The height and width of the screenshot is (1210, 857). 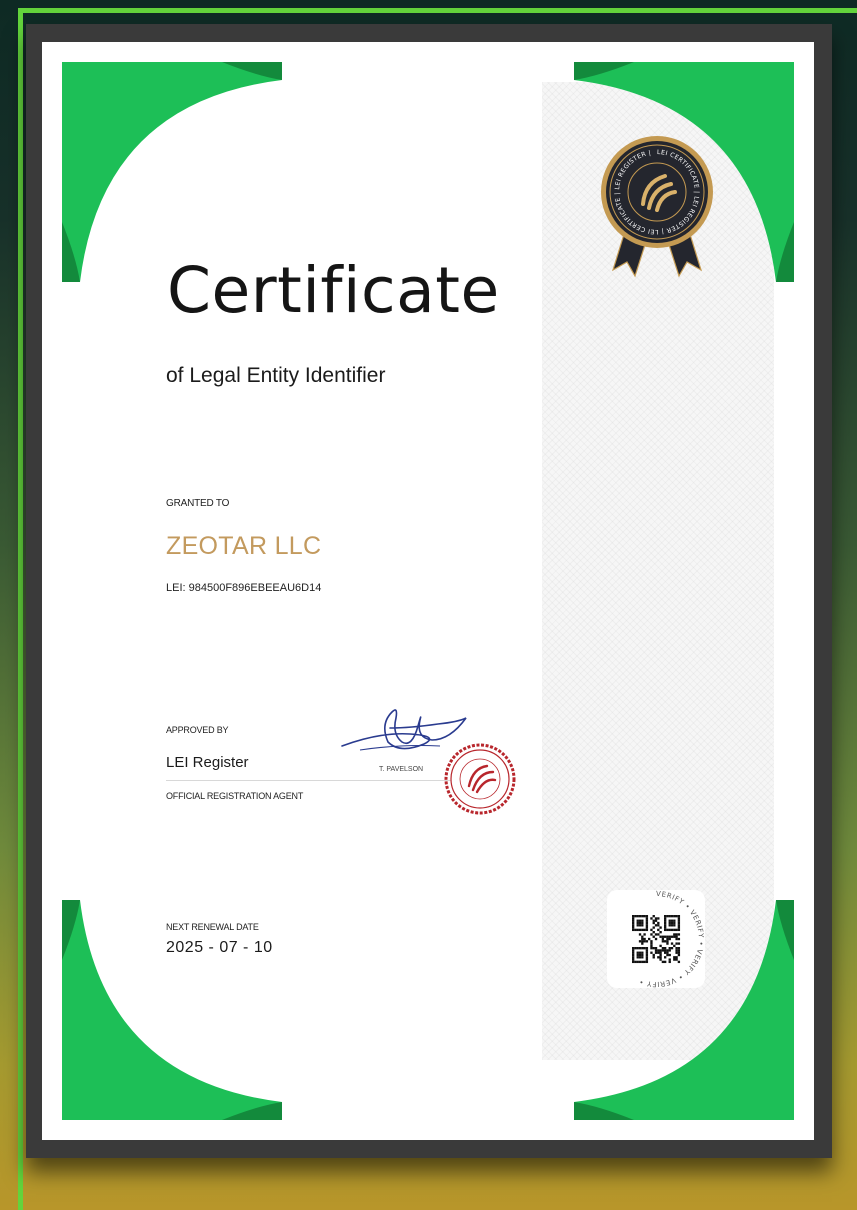 What do you see at coordinates (212, 927) in the screenshot?
I see `renewal-date-label: NEXT RENEWAL DATE` at bounding box center [212, 927].